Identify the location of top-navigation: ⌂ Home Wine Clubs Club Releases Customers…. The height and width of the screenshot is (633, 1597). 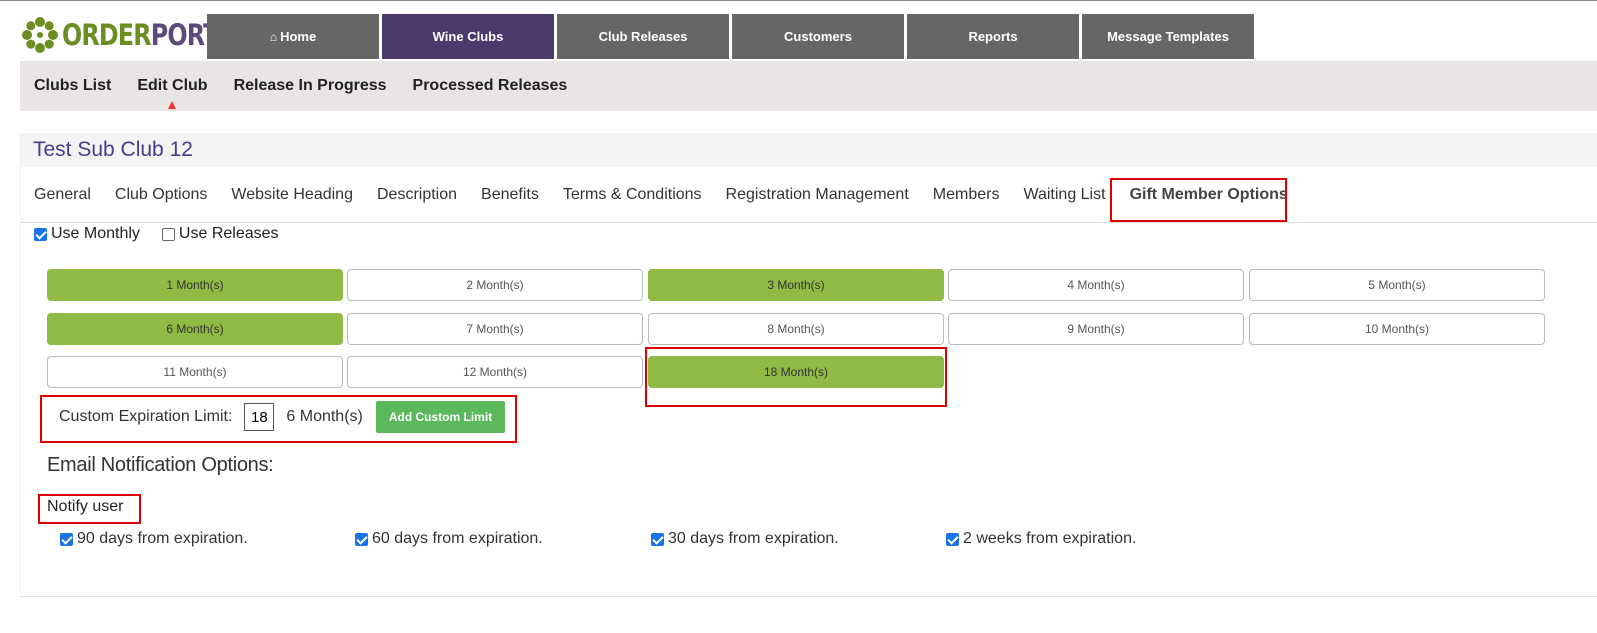
(732, 36).